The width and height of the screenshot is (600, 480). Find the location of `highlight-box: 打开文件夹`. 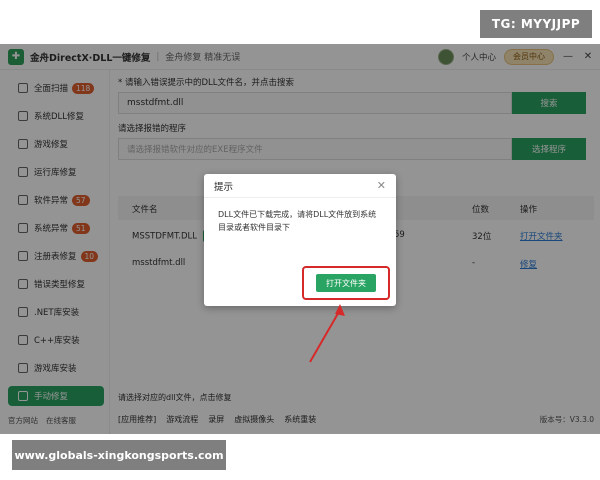

highlight-box: 打开文件夹 is located at coordinates (346, 283).